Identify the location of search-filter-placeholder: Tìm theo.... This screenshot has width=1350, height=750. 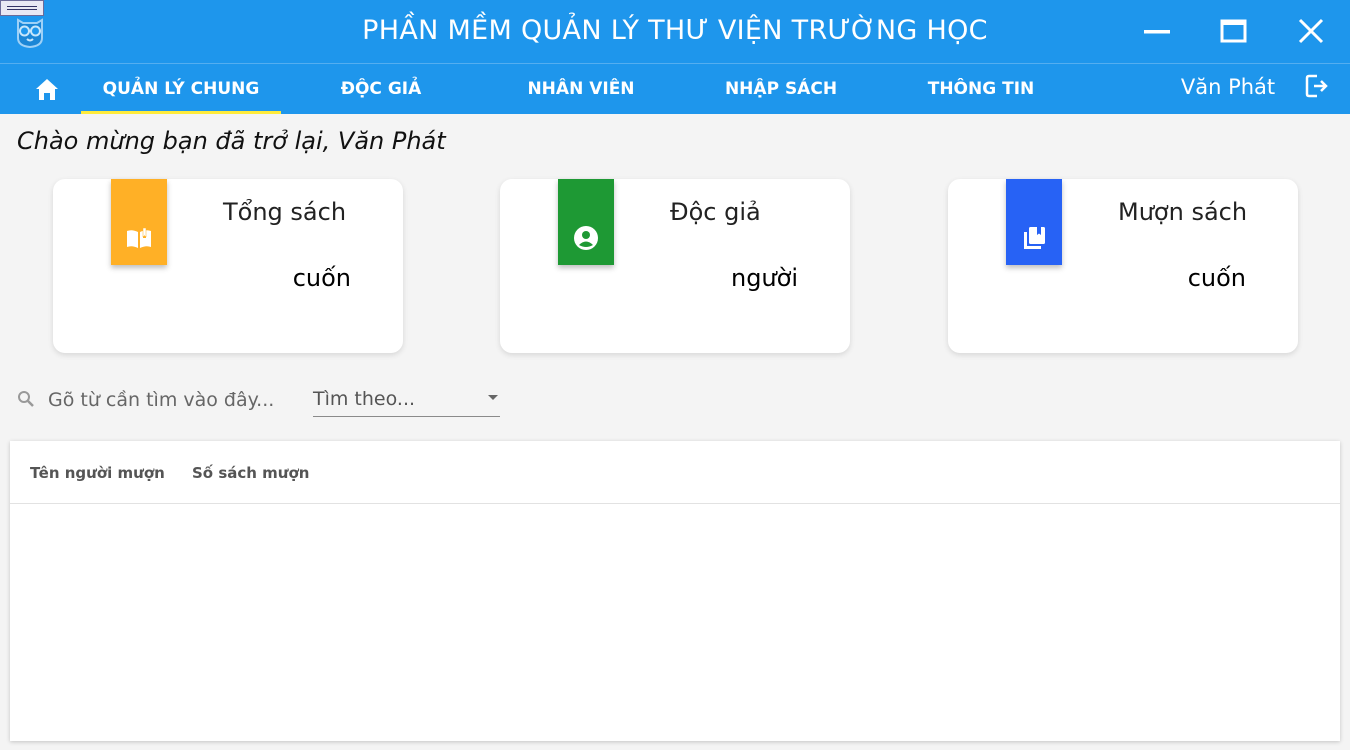
(364, 399).